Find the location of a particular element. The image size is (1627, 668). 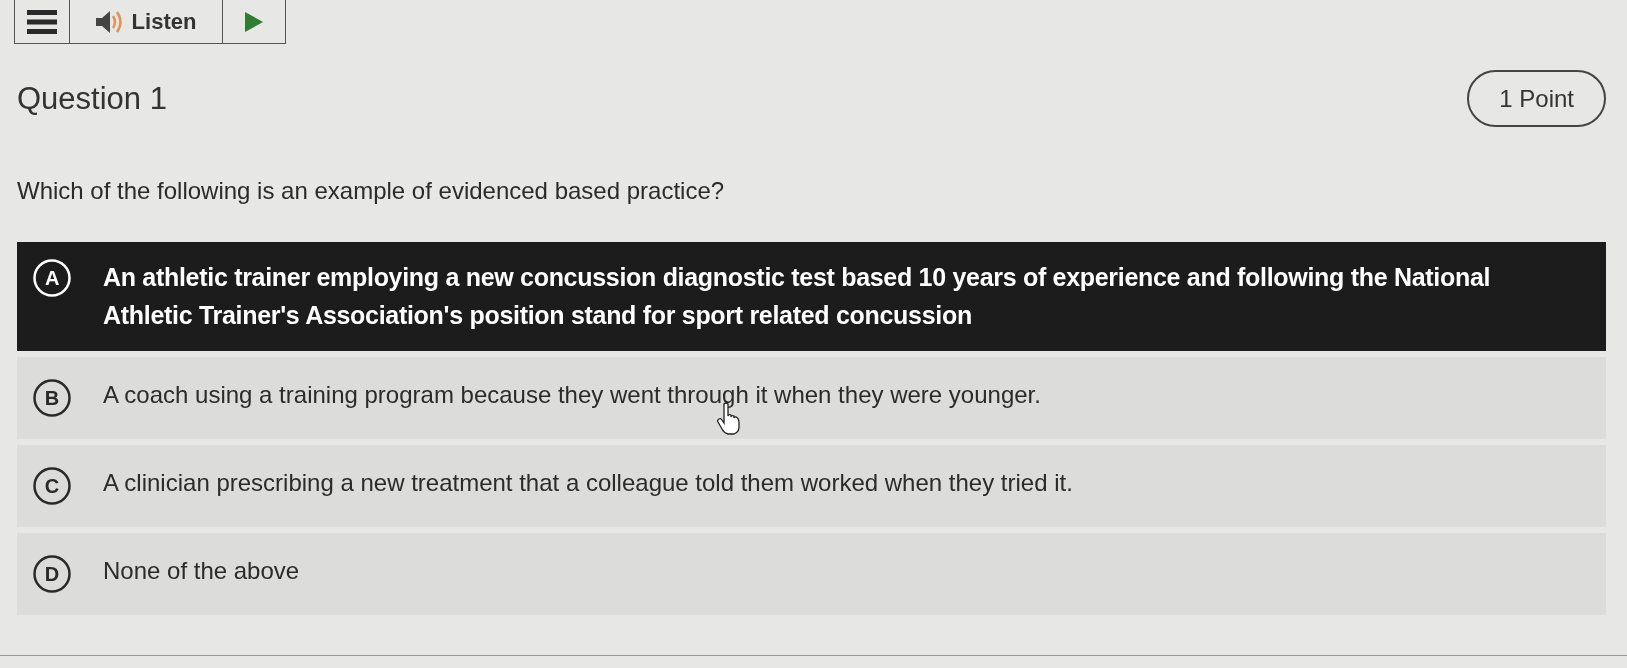

question-prompt: Which of the following is an example of evidenced based practice? is located at coordinates (371, 191).